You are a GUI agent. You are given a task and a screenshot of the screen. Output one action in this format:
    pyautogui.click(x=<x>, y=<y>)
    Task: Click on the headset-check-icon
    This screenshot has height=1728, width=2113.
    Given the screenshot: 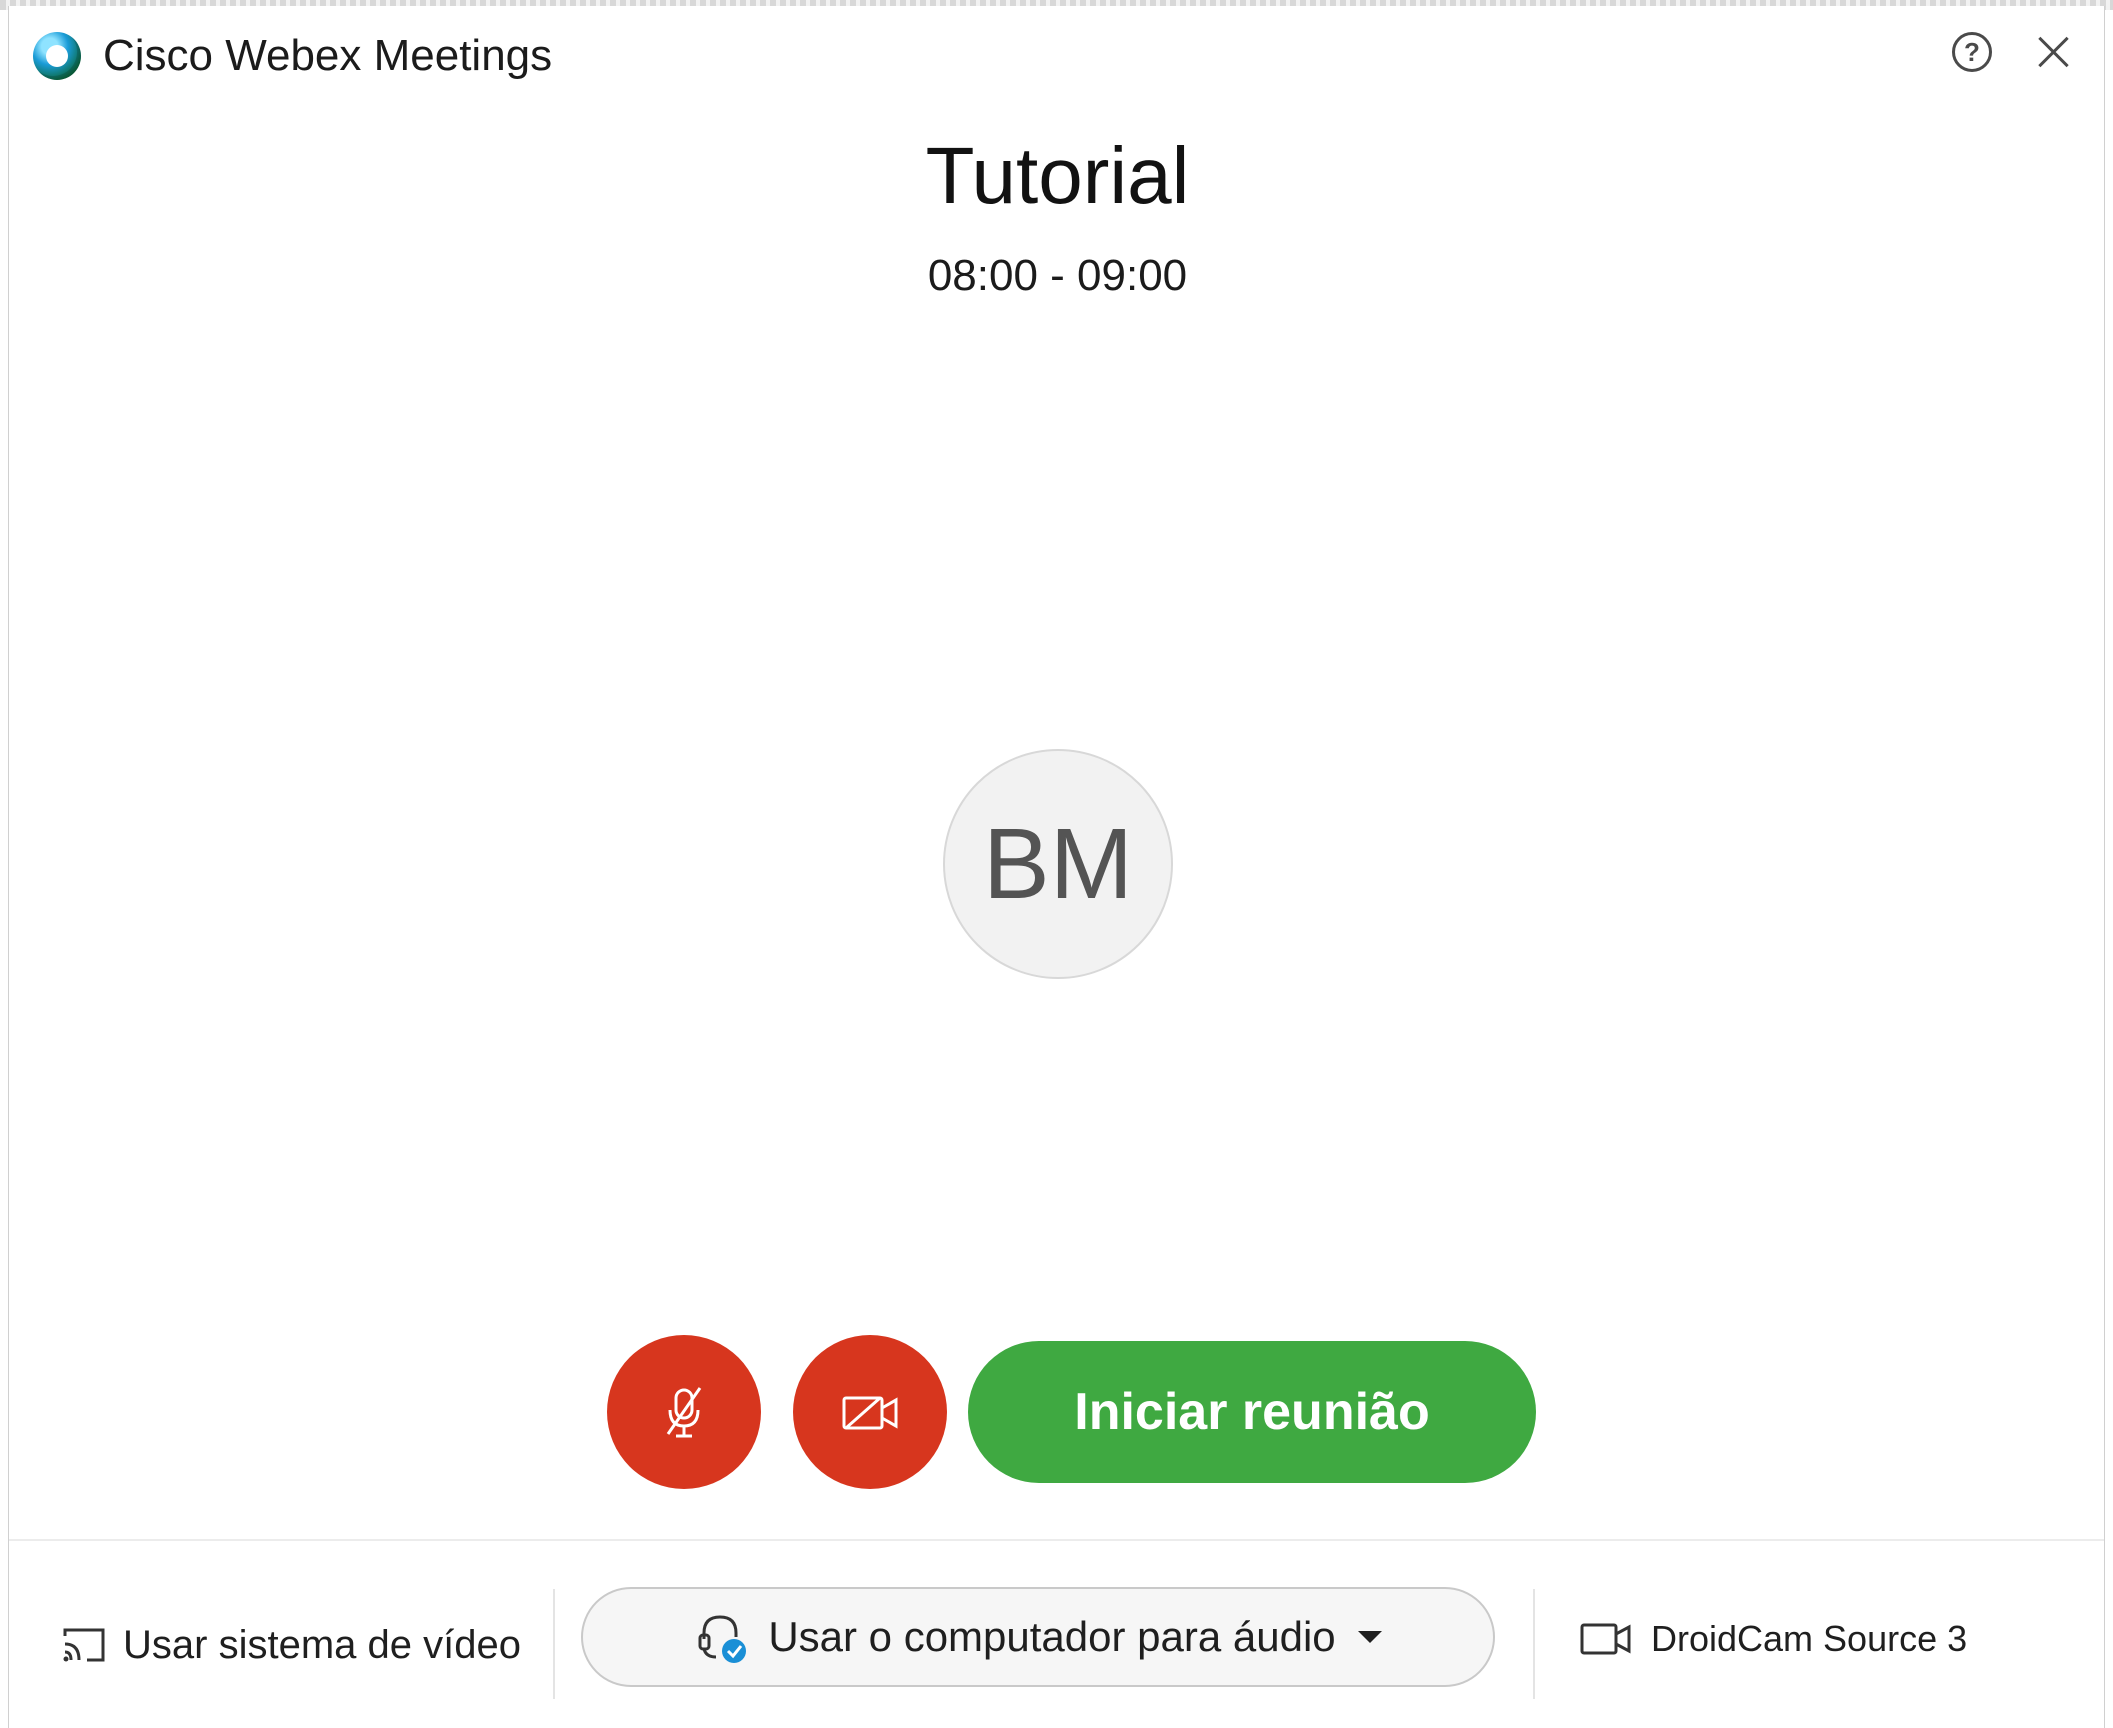 What is the action you would take?
    pyautogui.click(x=722, y=1639)
    